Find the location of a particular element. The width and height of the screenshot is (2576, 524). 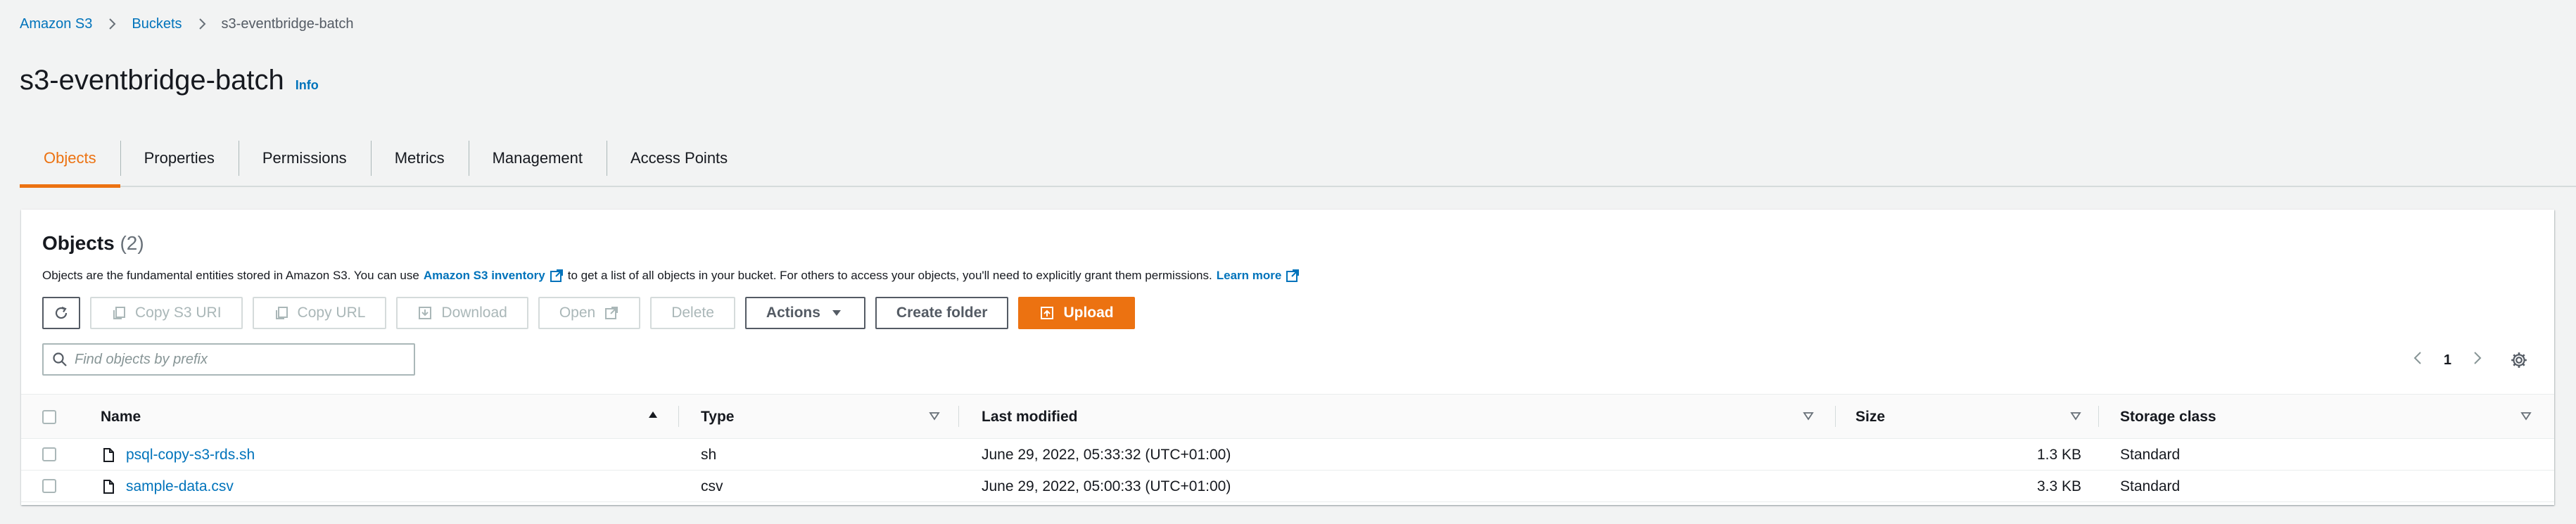

column-storage-class: Storage class is located at coordinates (2168, 417).